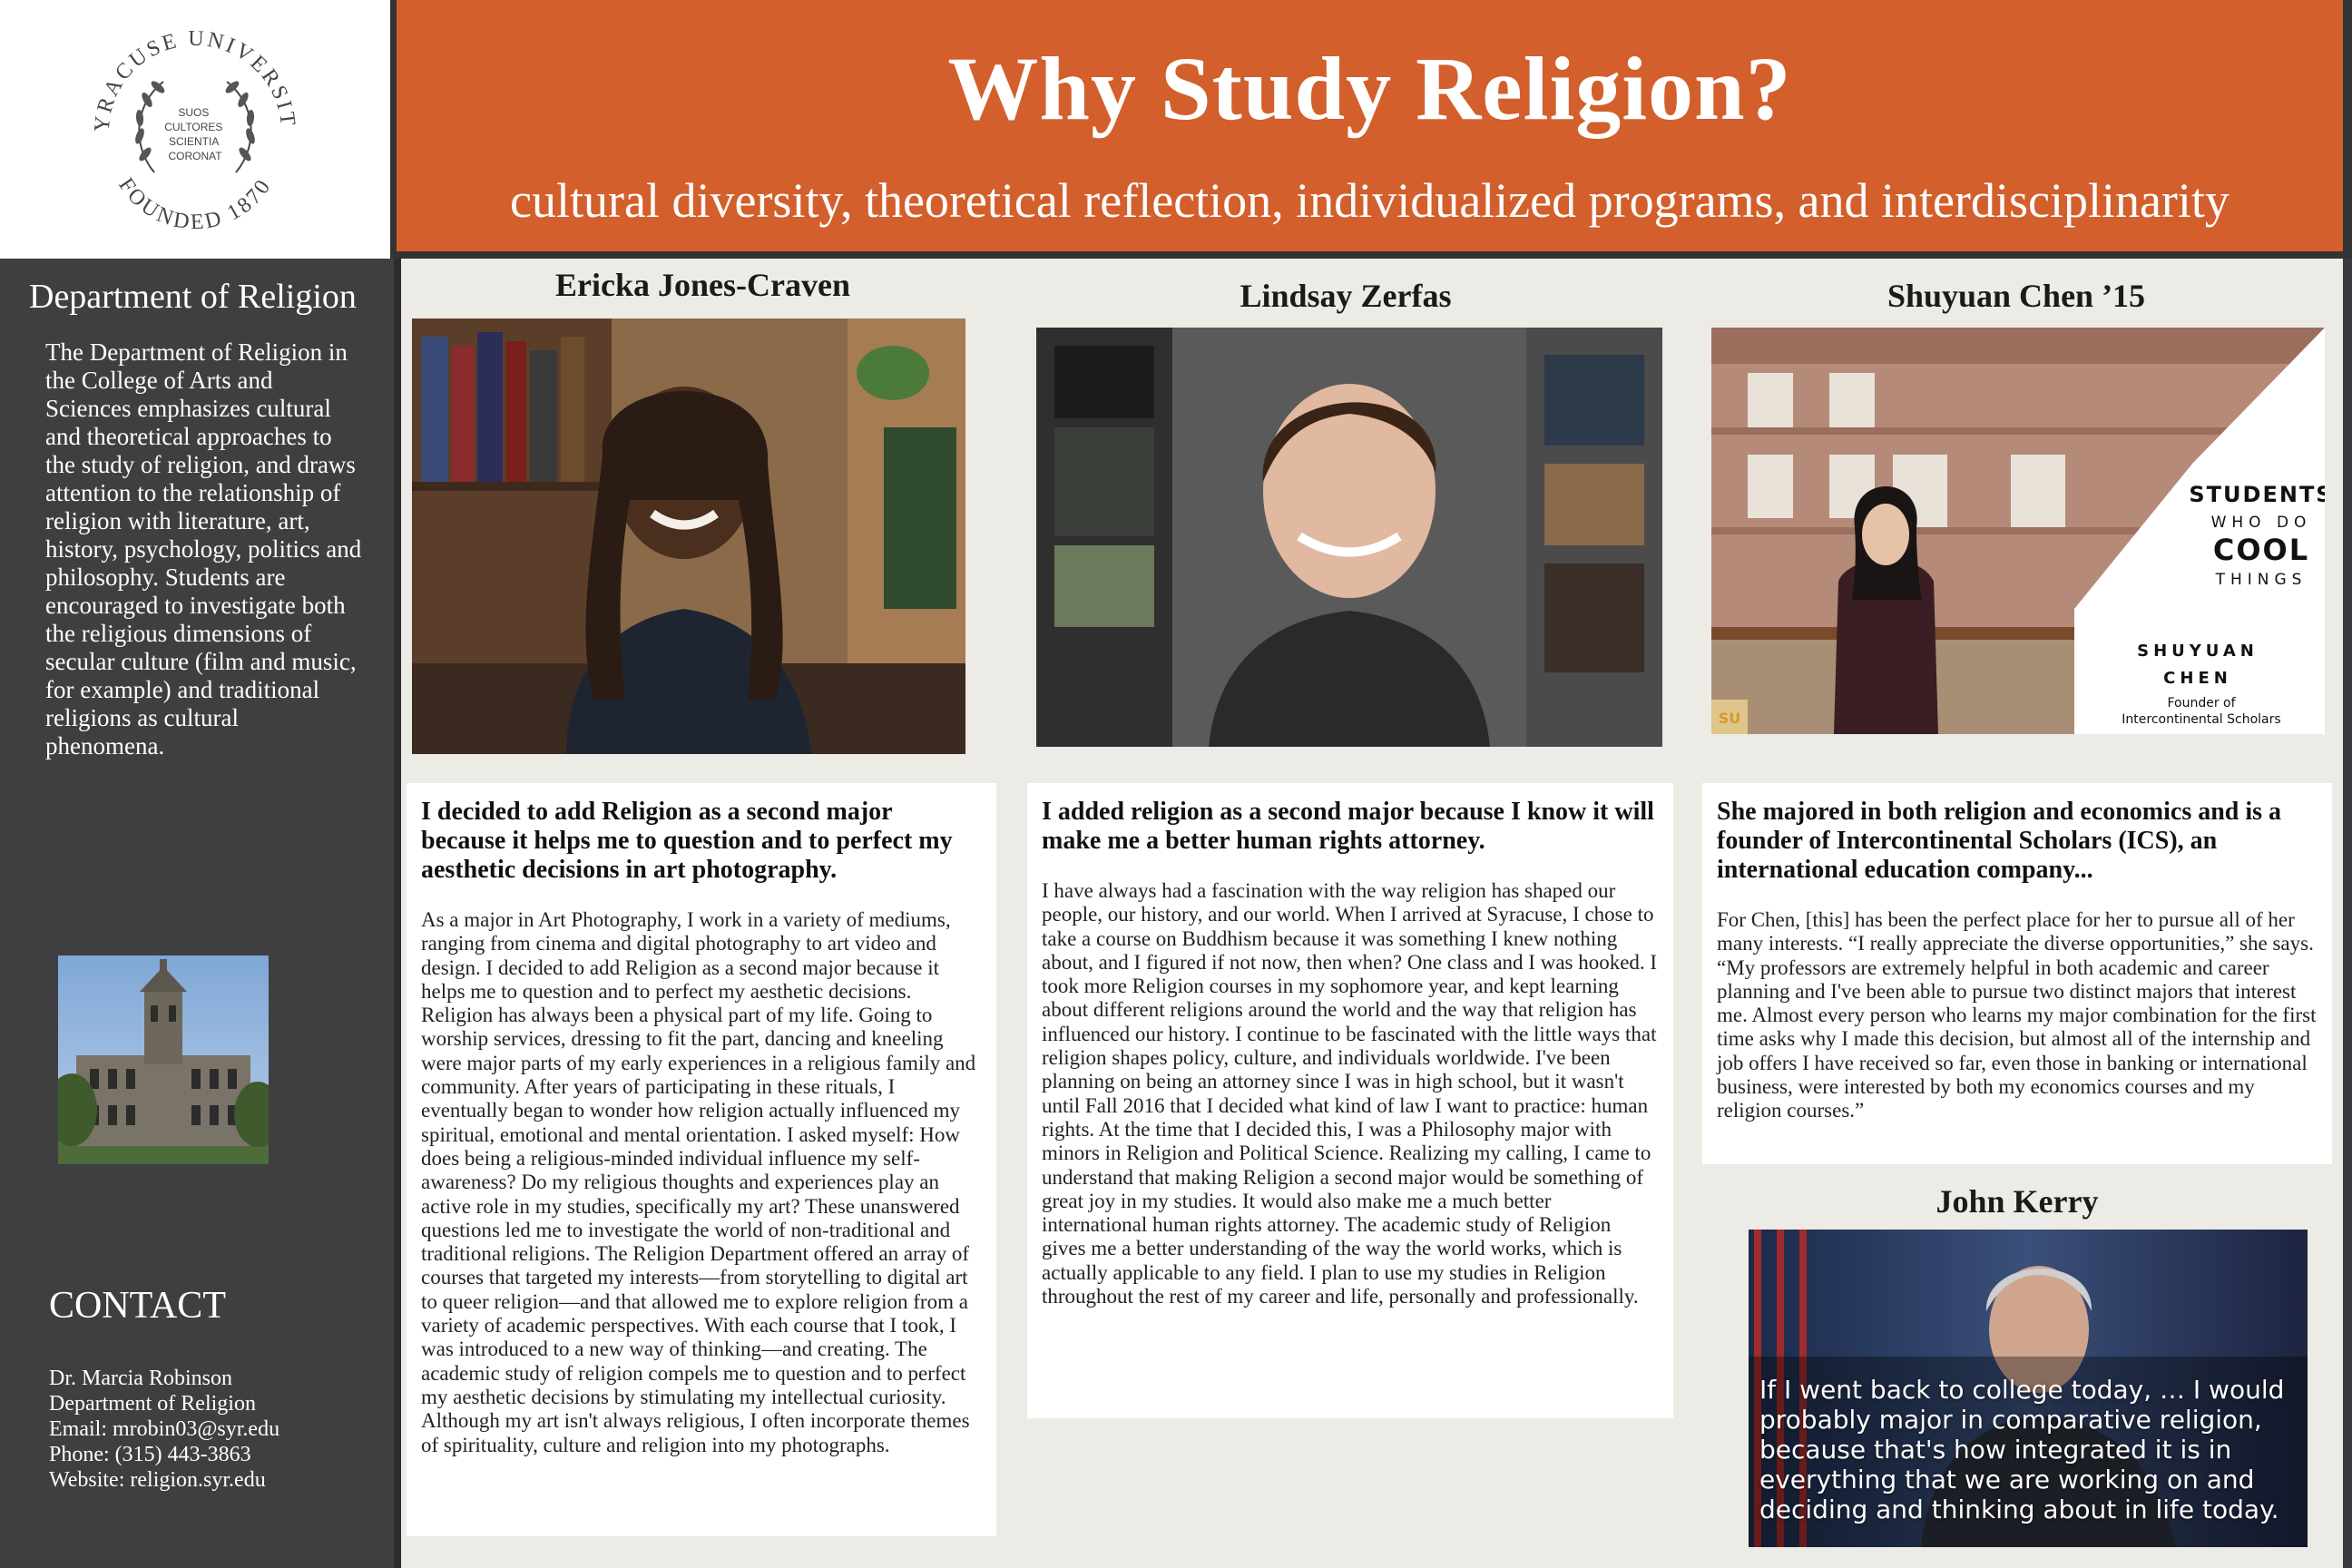 This screenshot has height=1568, width=2352. I want to click on contact-phone: Phone: (315) 443-3863, so click(150, 1454).